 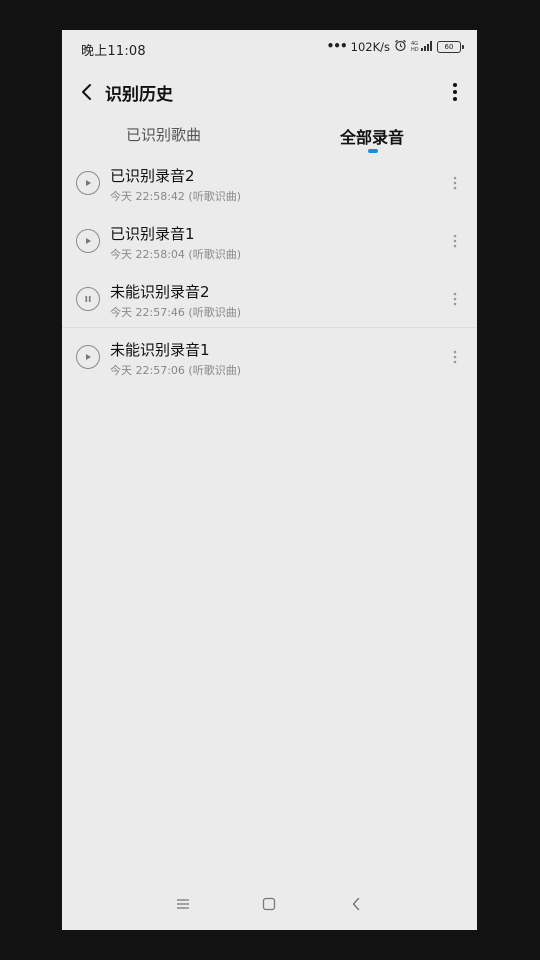 I want to click on pause-button, so click(x=88, y=299).